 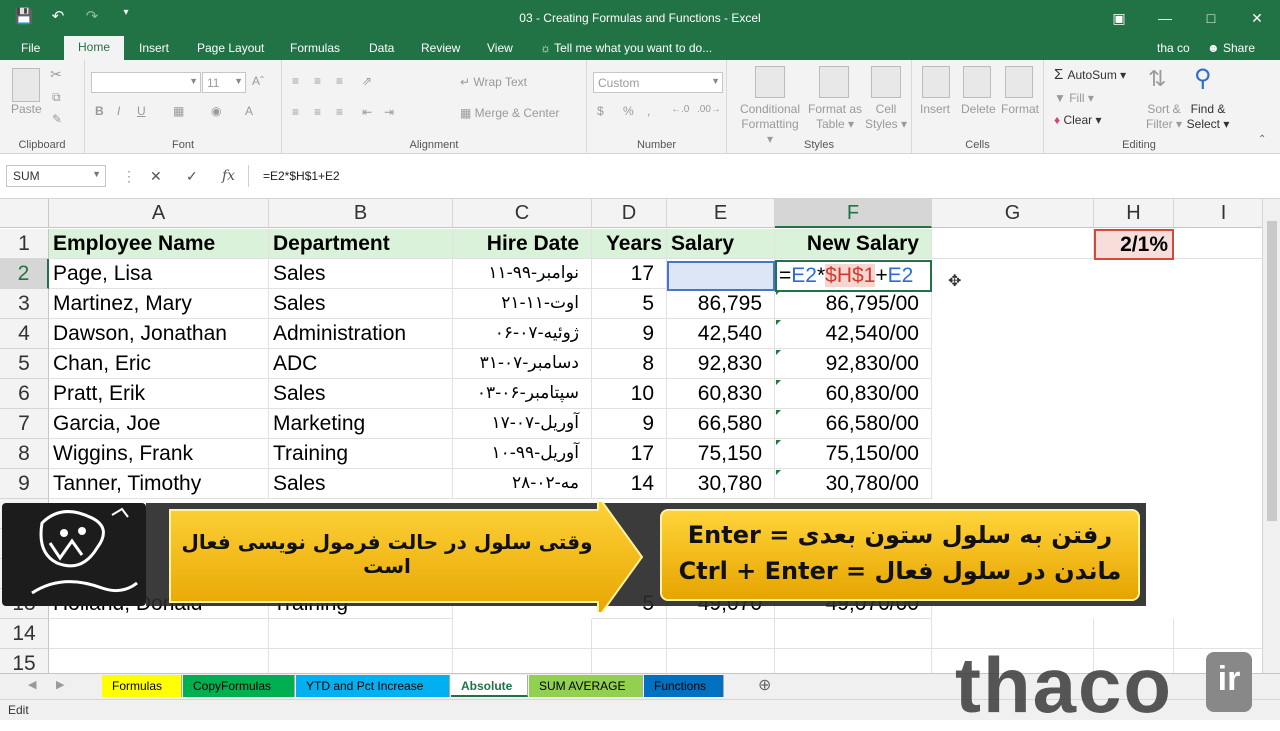 What do you see at coordinates (361, 634) in the screenshot?
I see `cell-b14` at bounding box center [361, 634].